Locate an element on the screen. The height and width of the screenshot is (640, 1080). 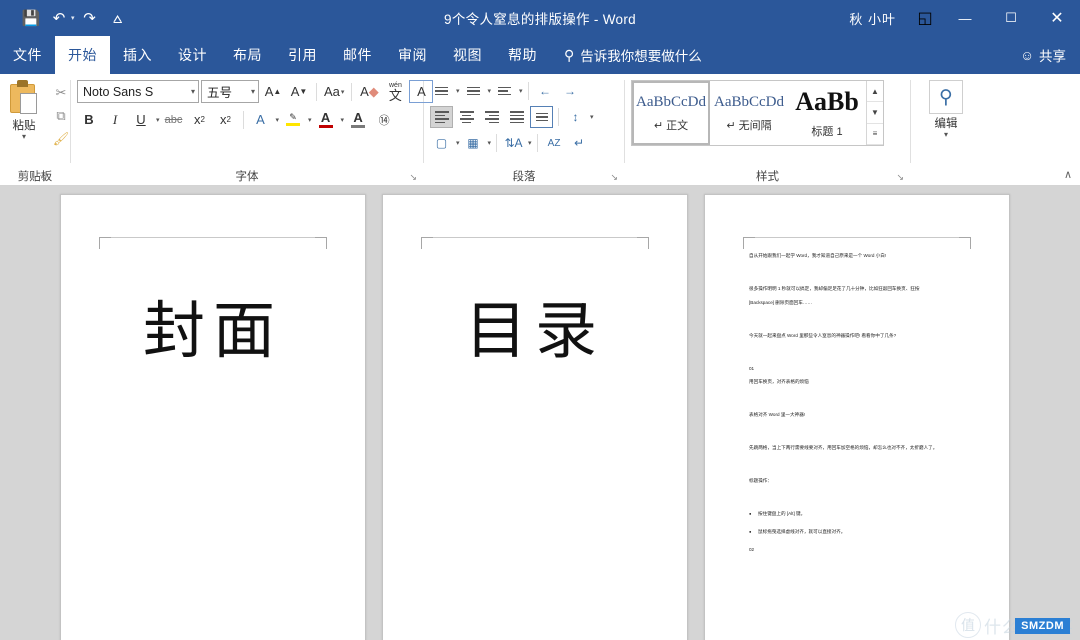
underline-dropdown-icon: ▾ is located at coordinates (158, 120).